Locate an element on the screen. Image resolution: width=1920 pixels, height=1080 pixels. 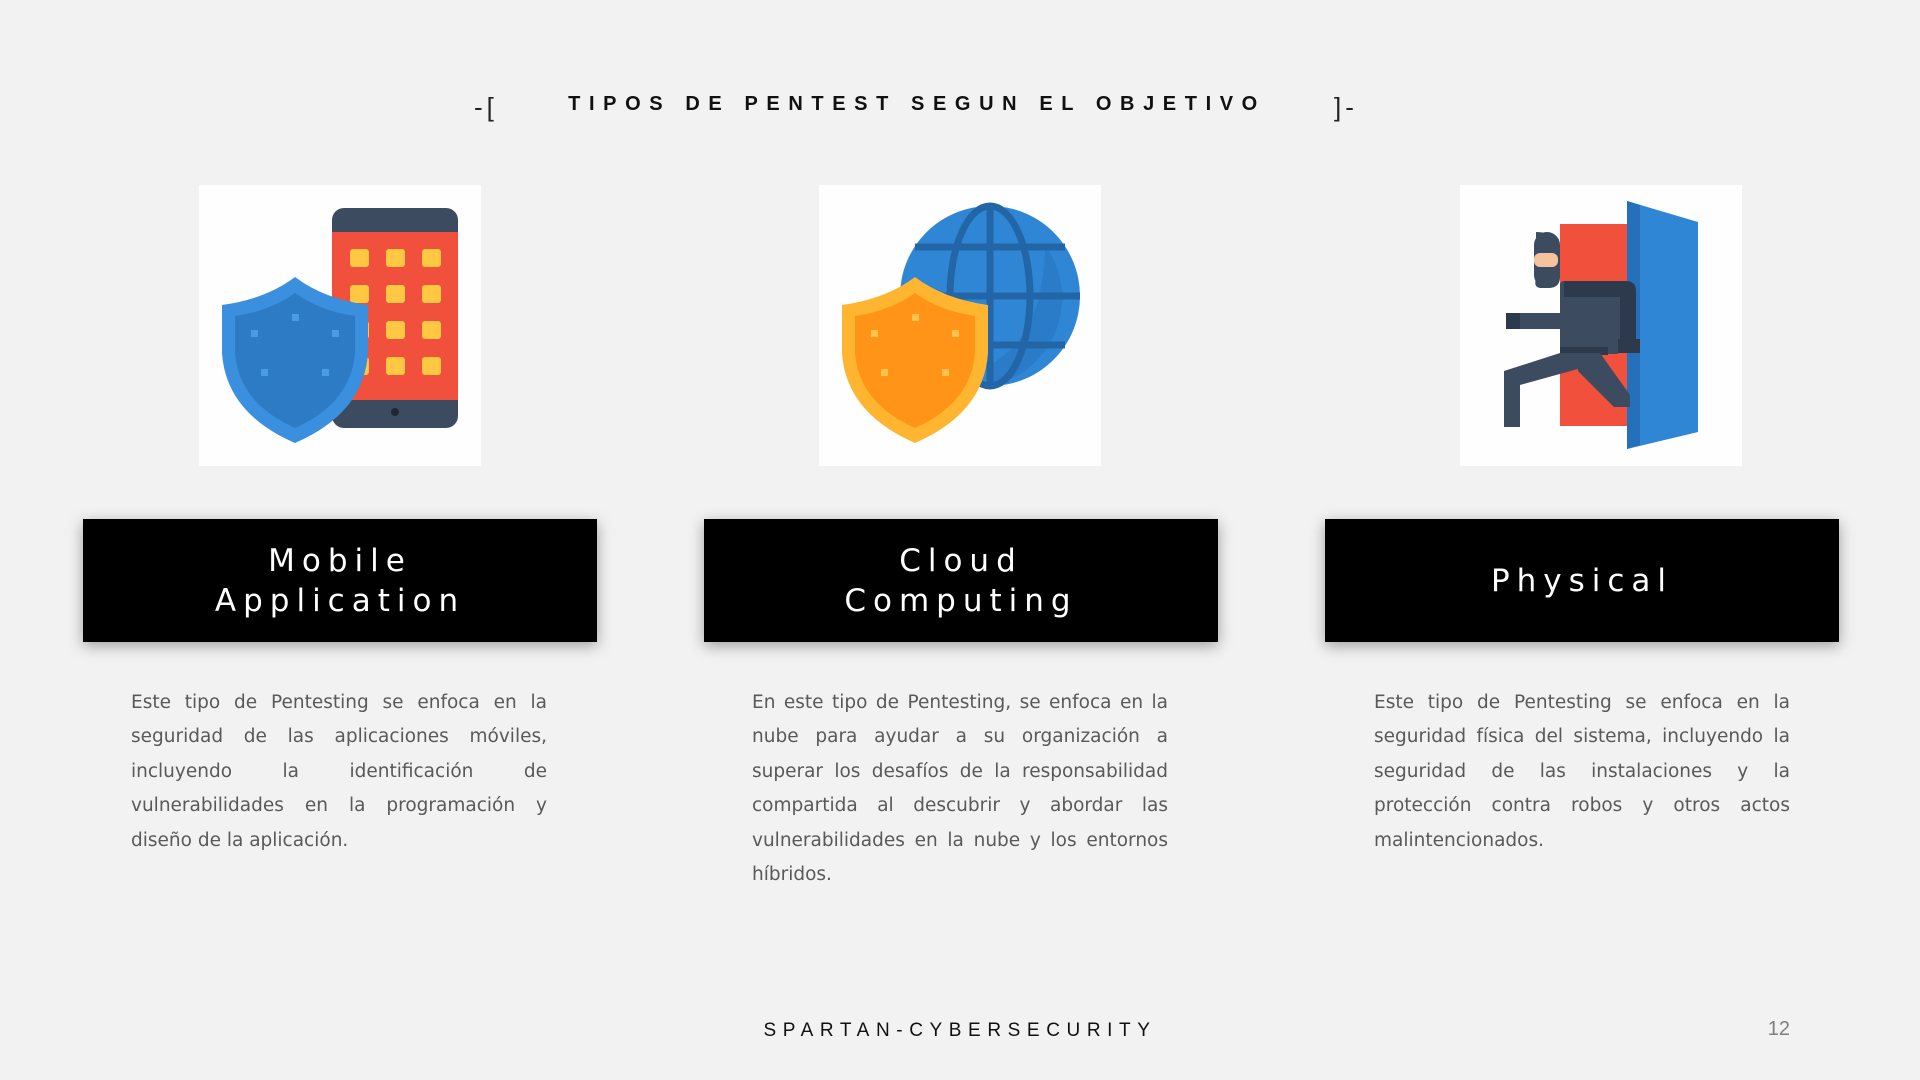
card-title-text: Mobile Application is located at coordinates (340, 581).